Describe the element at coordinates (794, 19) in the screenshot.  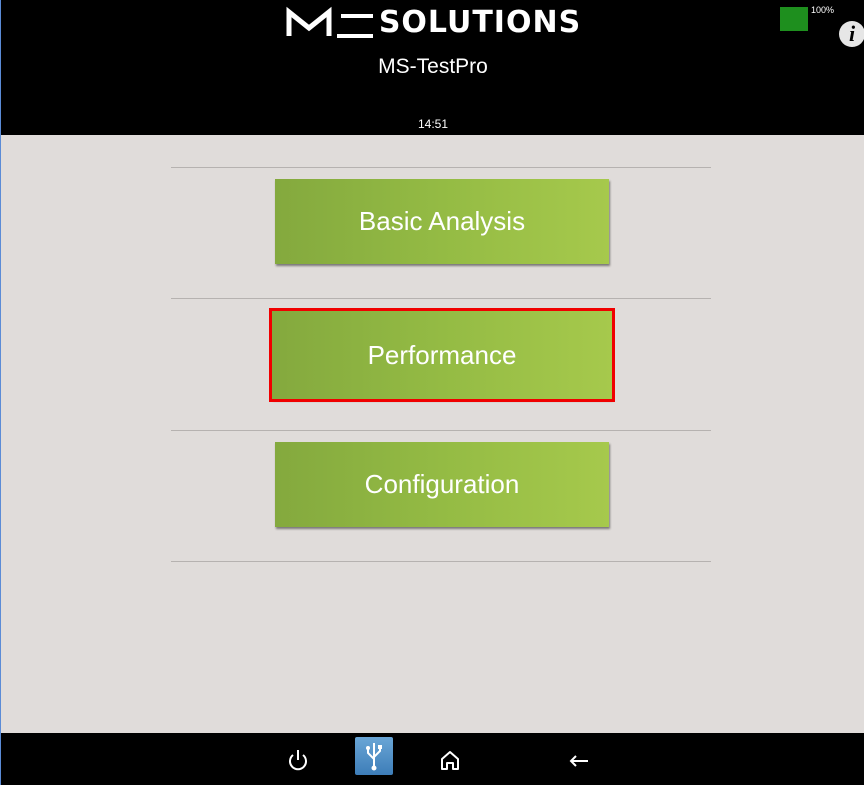
I see `battery-icon` at that location.